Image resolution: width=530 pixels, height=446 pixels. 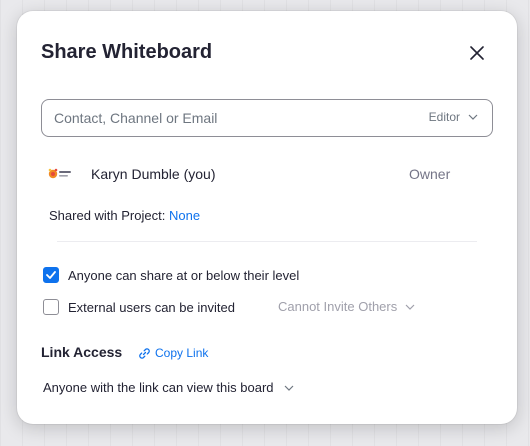 I want to click on external-invite-label: External users can be invited, so click(x=151, y=307).